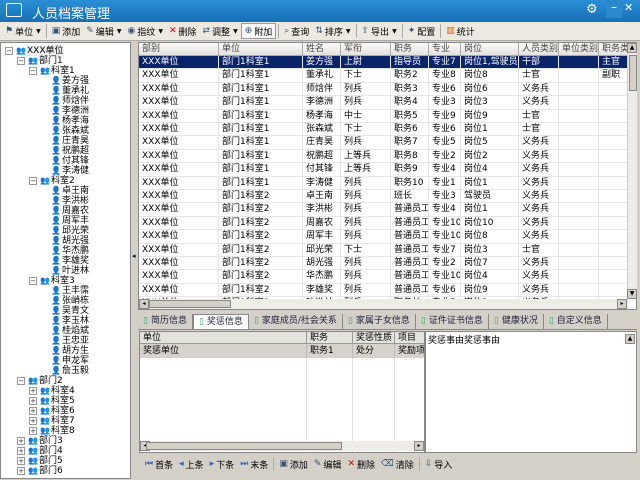  Describe the element at coordinates (445, 116) in the screenshot. I see `table-cell: 专业9` at that location.